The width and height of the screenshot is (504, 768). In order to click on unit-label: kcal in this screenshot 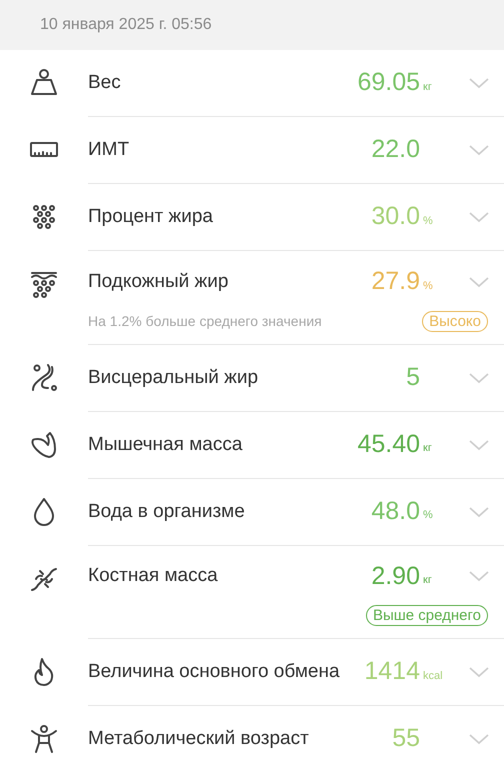, I will do `click(433, 676)`.